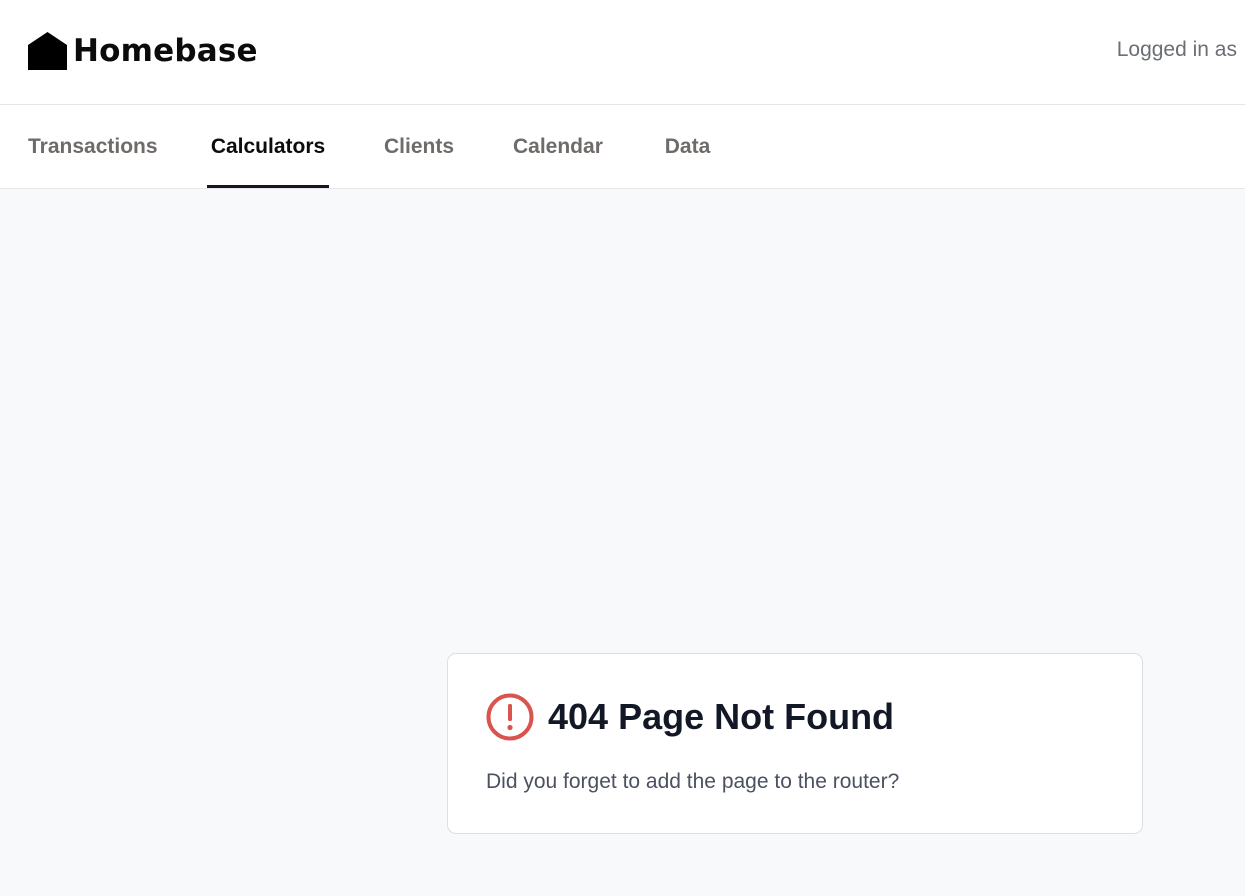 Image resolution: width=1245 pixels, height=896 pixels. Describe the element at coordinates (268, 146) in the screenshot. I see `tab-calculators: Calculators` at that location.